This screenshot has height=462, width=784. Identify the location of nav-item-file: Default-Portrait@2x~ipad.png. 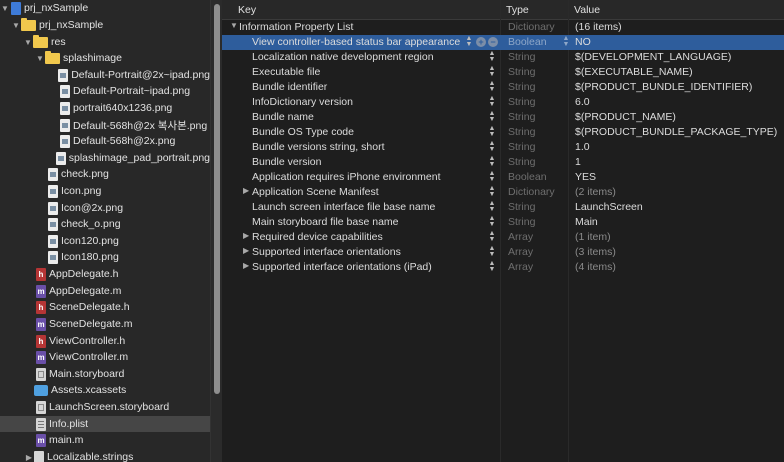
(105, 75).